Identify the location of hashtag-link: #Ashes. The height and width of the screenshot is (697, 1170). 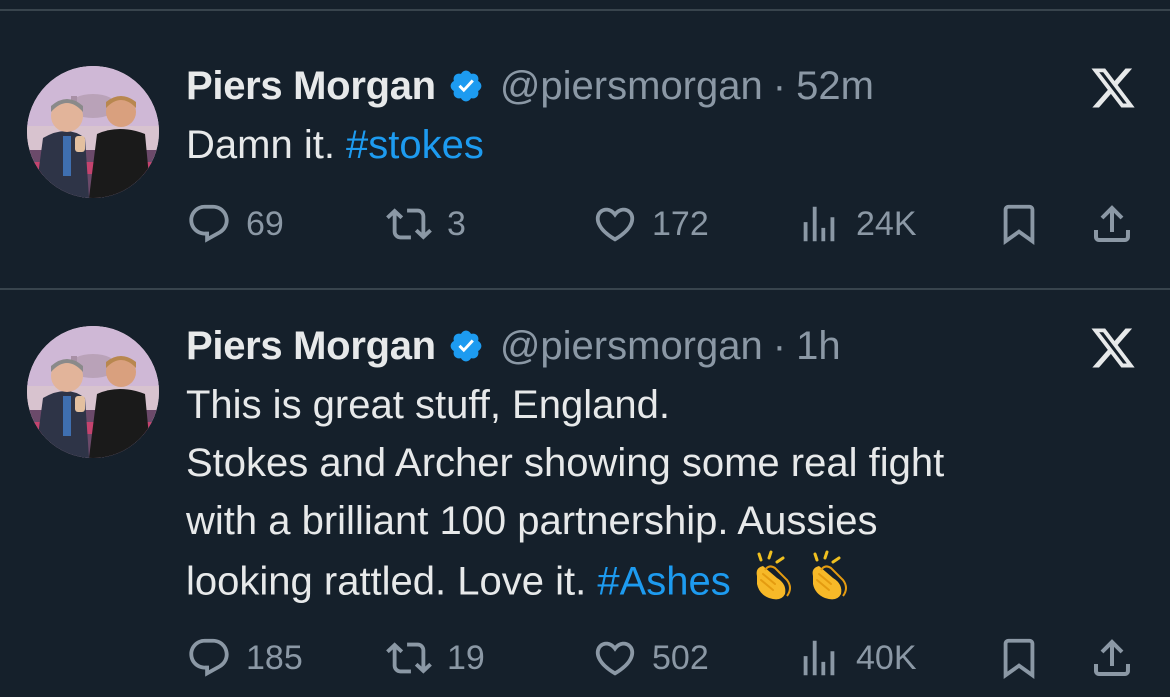
(663, 582).